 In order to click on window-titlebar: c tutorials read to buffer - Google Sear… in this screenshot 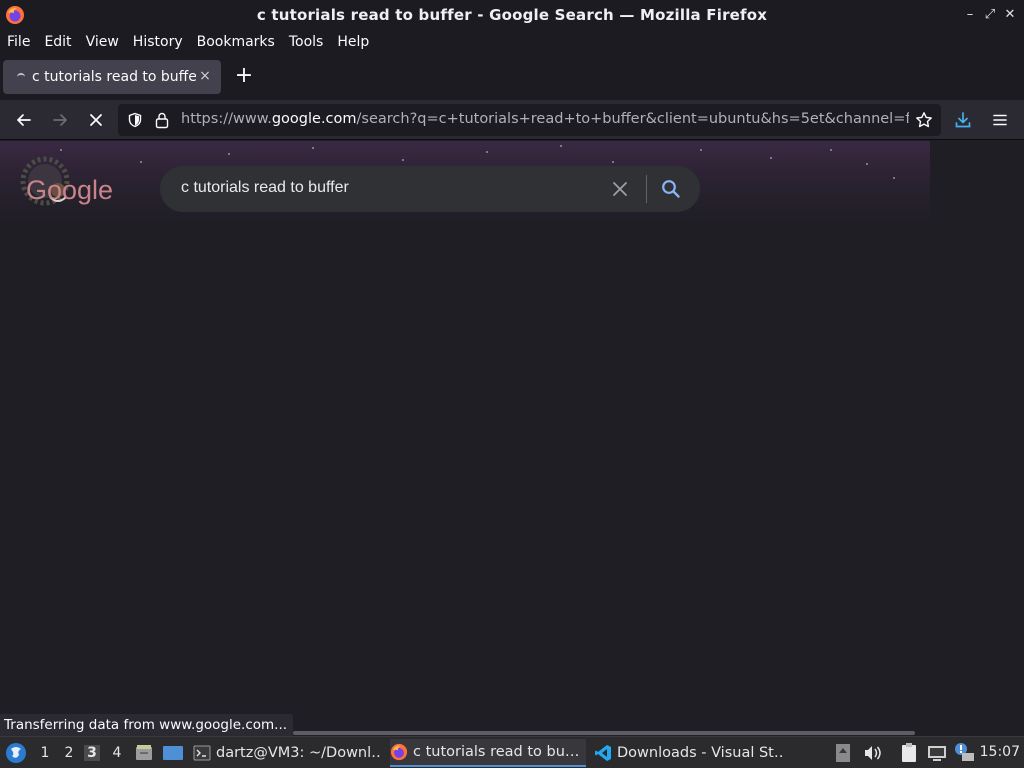, I will do `click(512, 15)`.